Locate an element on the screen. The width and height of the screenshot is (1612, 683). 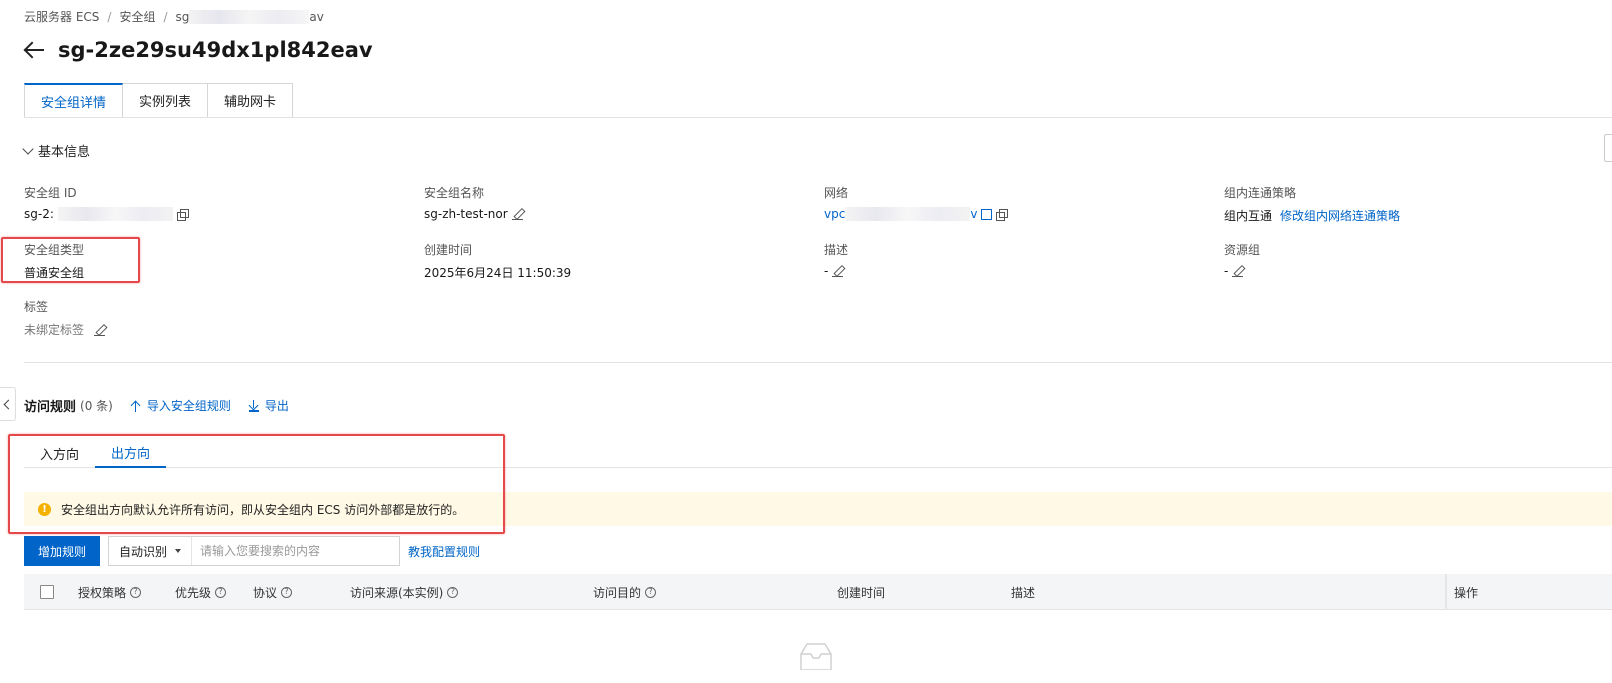
tab-outbound: 出方向 is located at coordinates (131, 453).